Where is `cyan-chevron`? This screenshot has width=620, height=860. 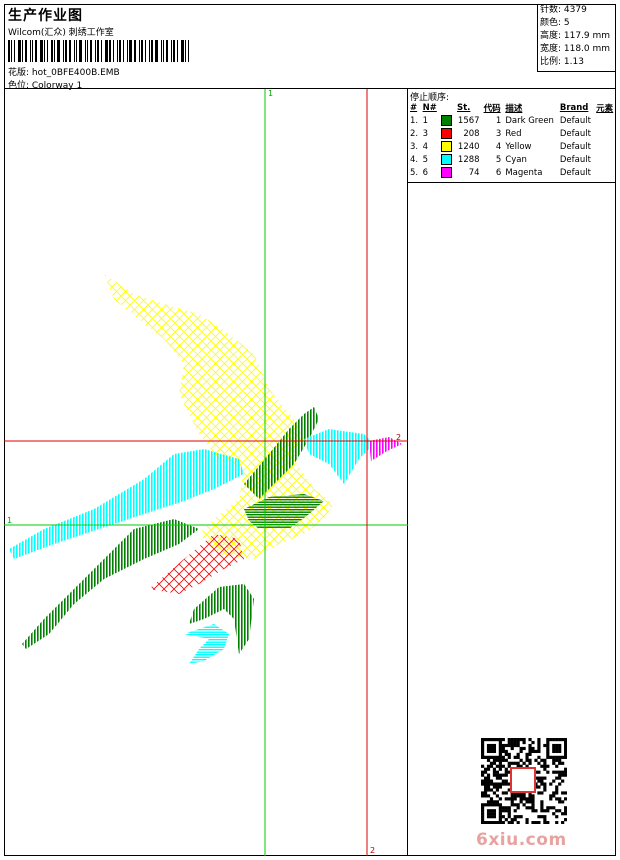 cyan-chevron is located at coordinates (206, 644).